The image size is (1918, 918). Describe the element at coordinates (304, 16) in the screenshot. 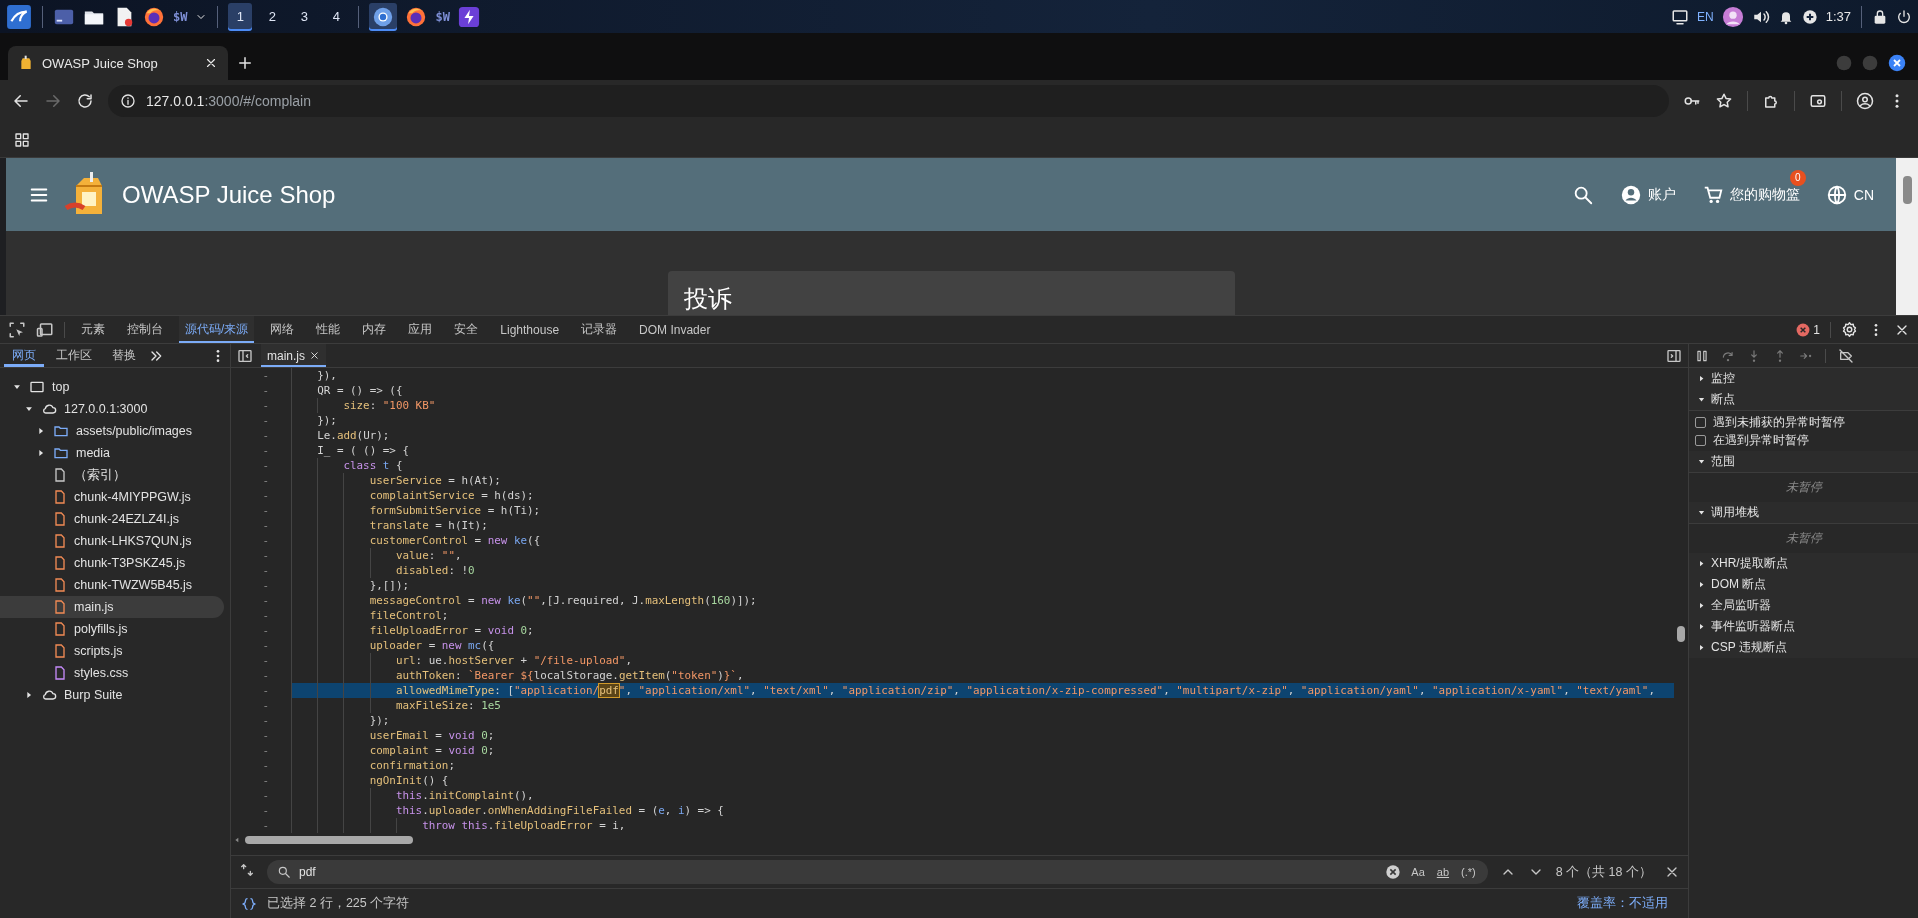

I see `workspace-button: 3` at that location.